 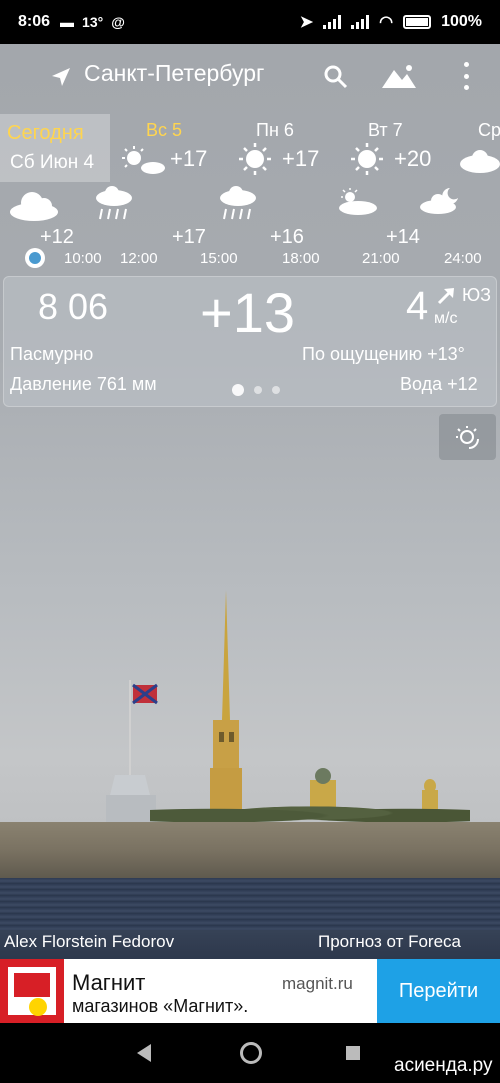 What do you see at coordinates (306, 22) in the screenshot?
I see `location-icon: ➤` at bounding box center [306, 22].